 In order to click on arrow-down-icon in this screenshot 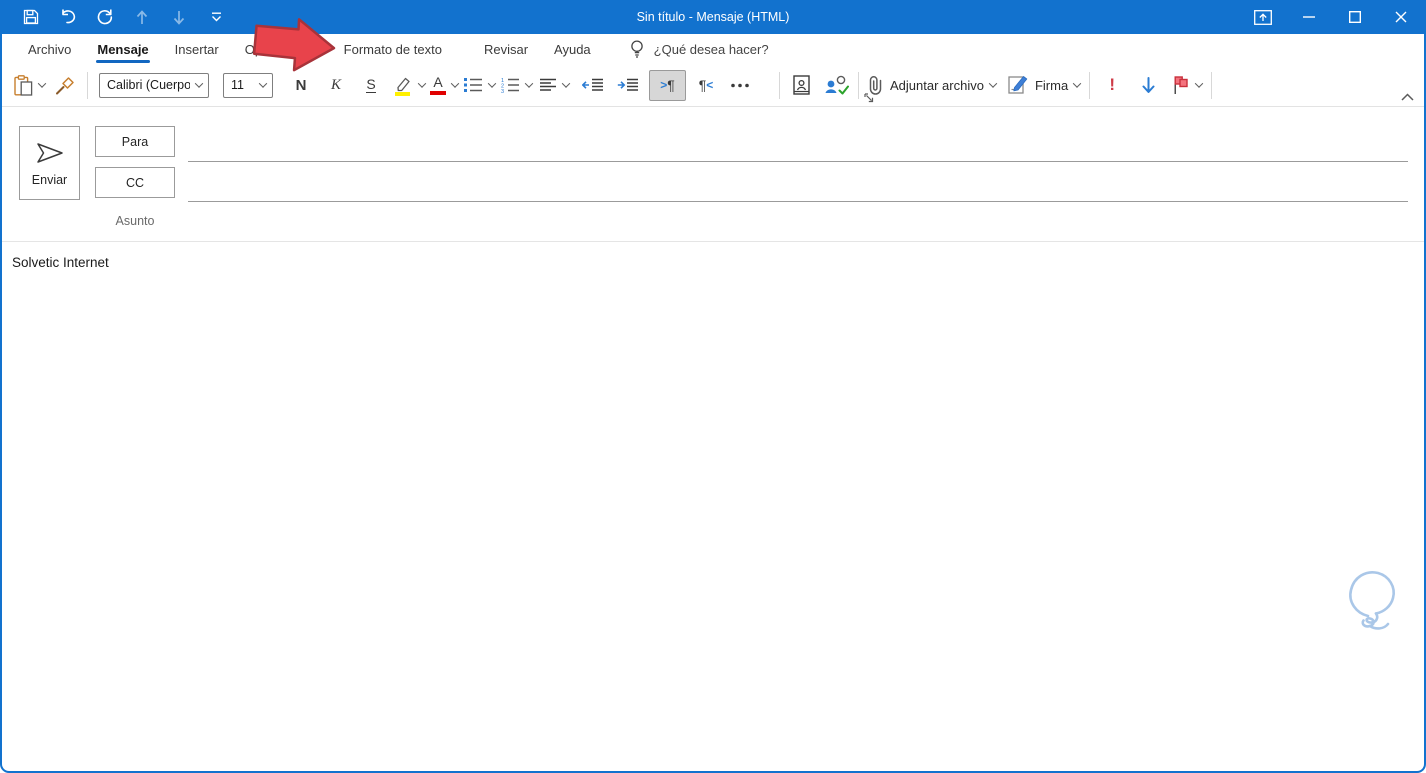, I will do `click(1148, 85)`.